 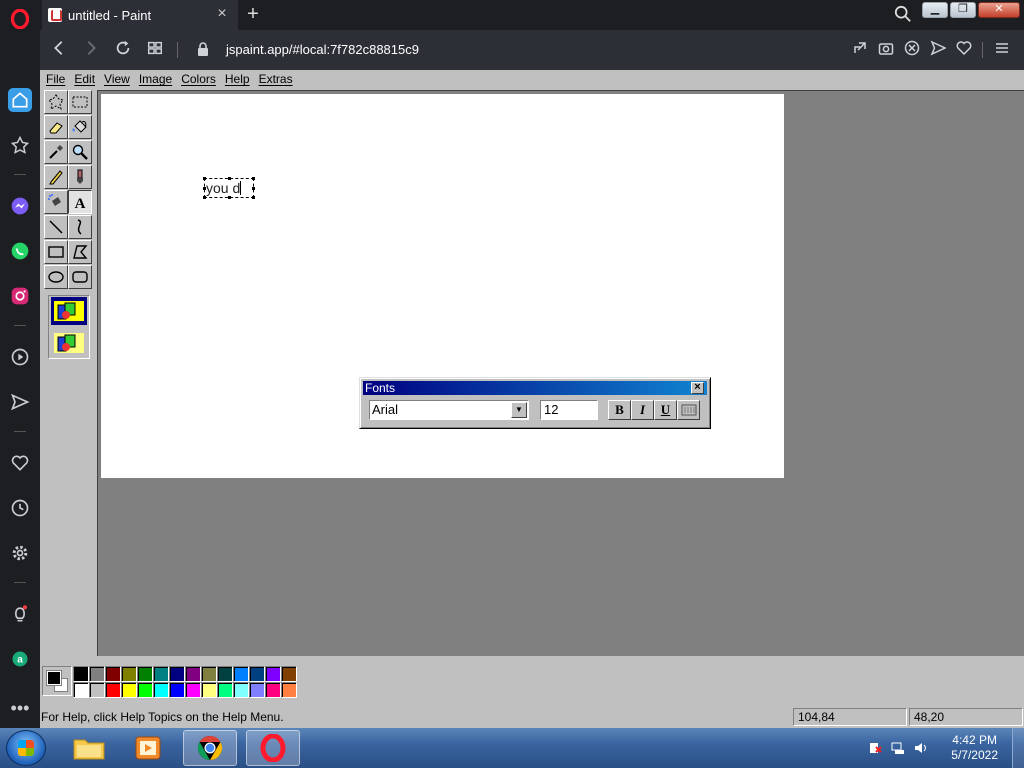 What do you see at coordinates (85, 80) in the screenshot?
I see `menu-edit: Edit` at bounding box center [85, 80].